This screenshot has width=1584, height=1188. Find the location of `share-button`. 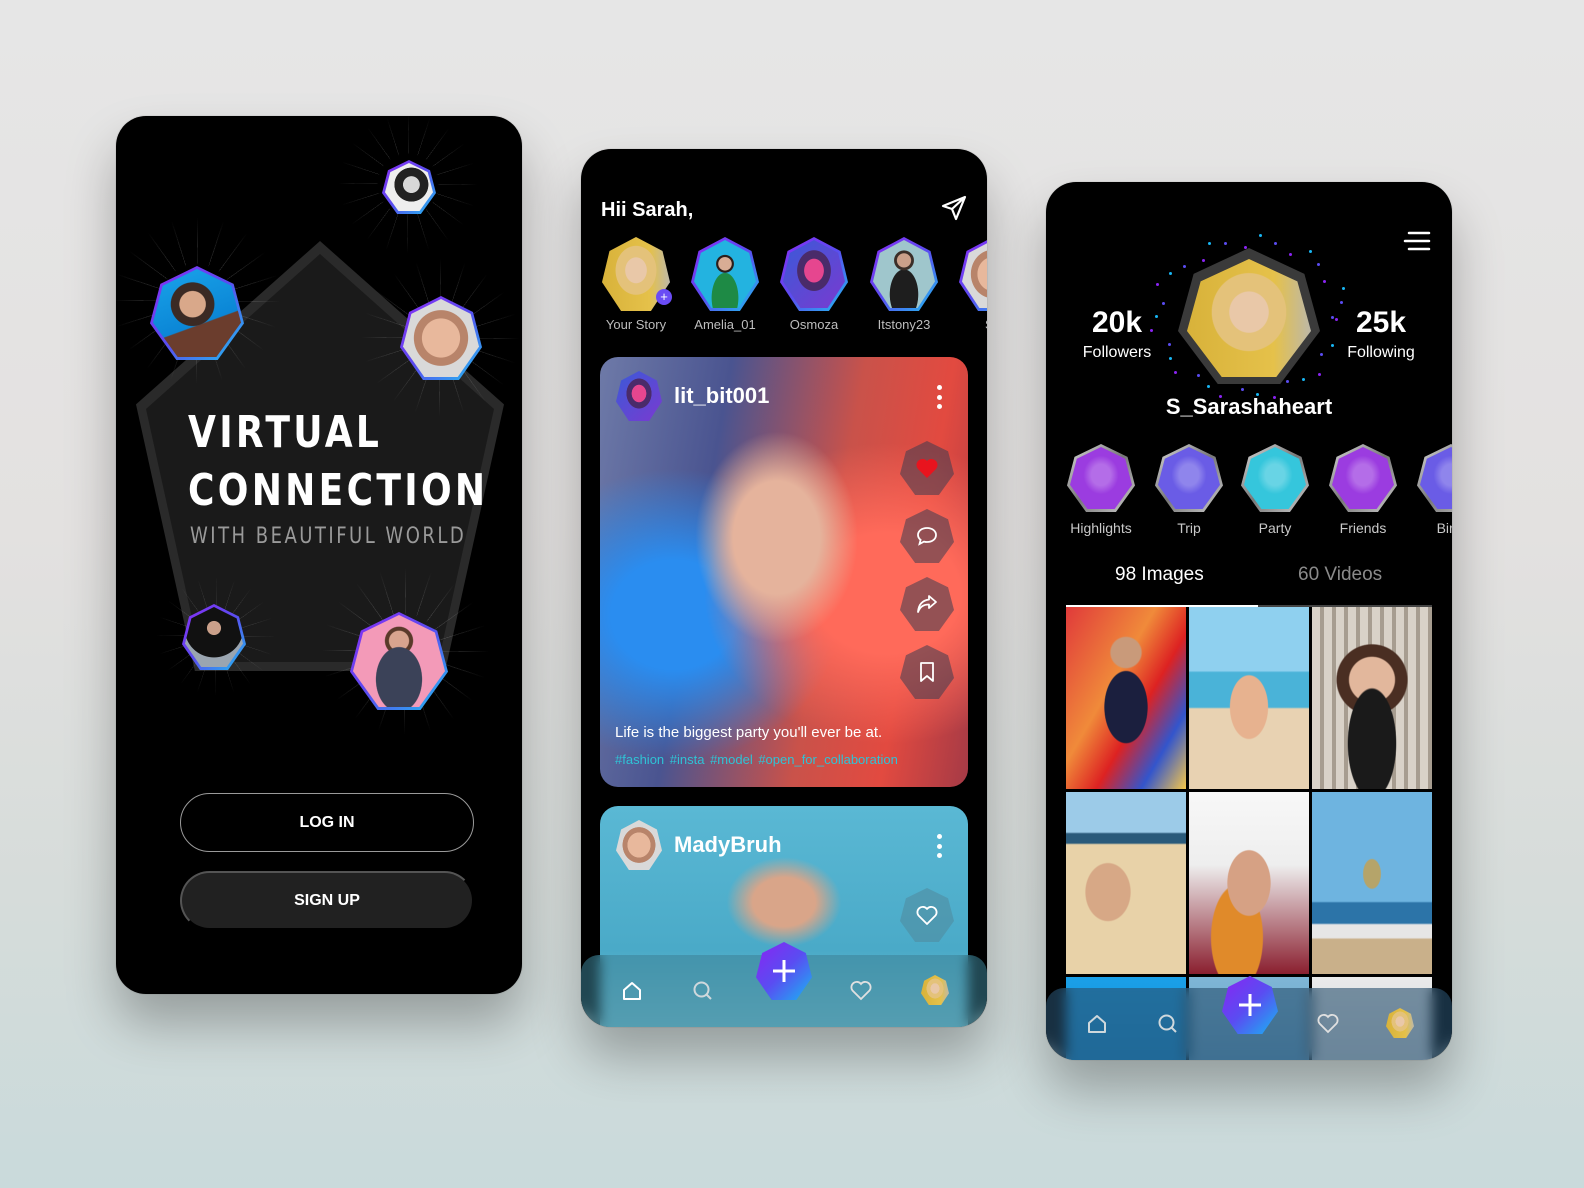

share-button is located at coordinates (927, 604).